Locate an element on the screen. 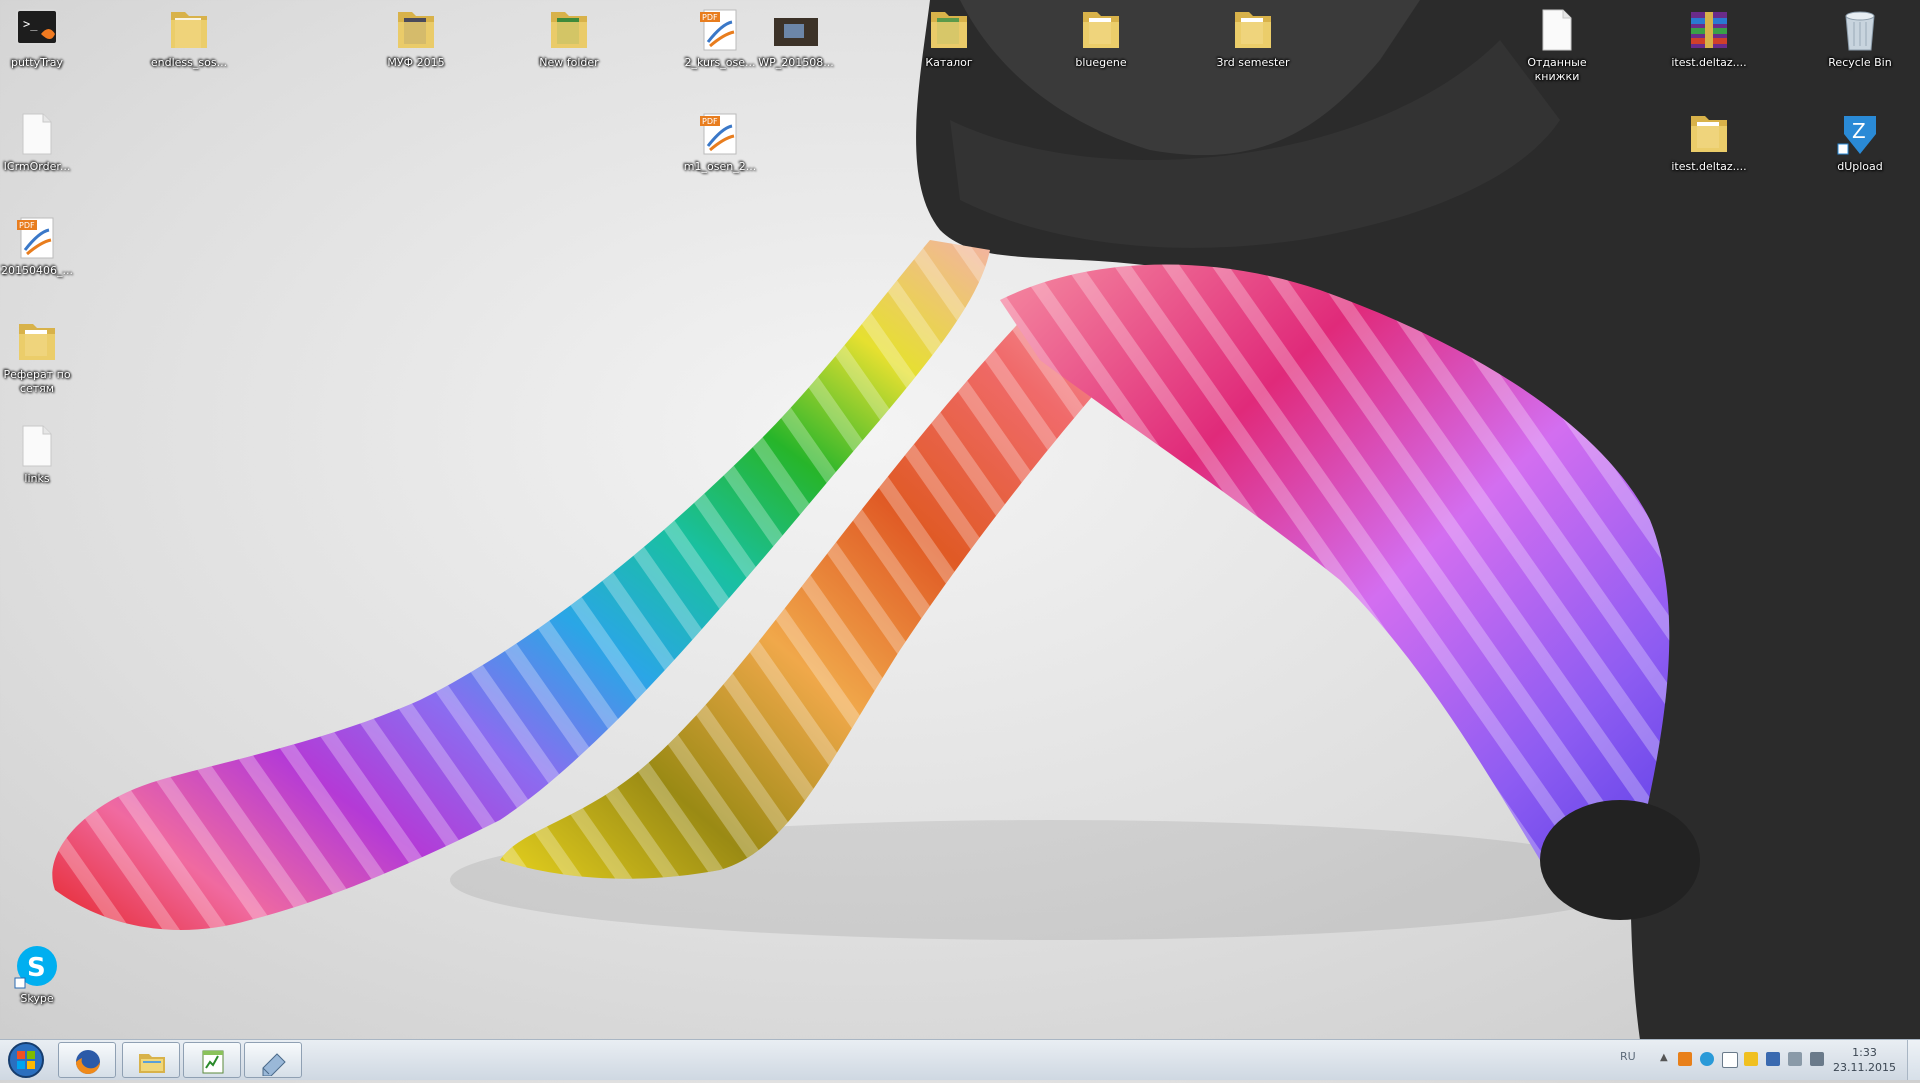 This screenshot has height=1083, width=1920. desktop-icon-bluegene: bluegene is located at coordinates (1101, 36).